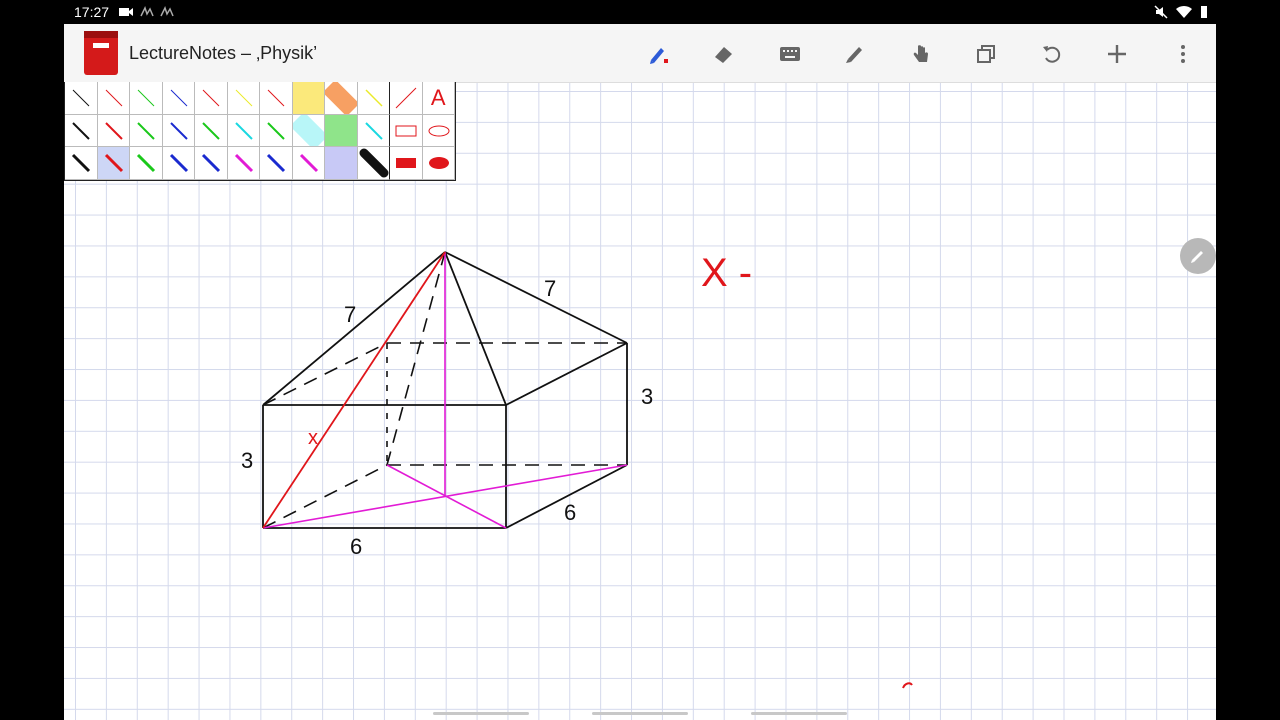  Describe the element at coordinates (438, 131) in the screenshot. I see `ellipse-tool` at that location.